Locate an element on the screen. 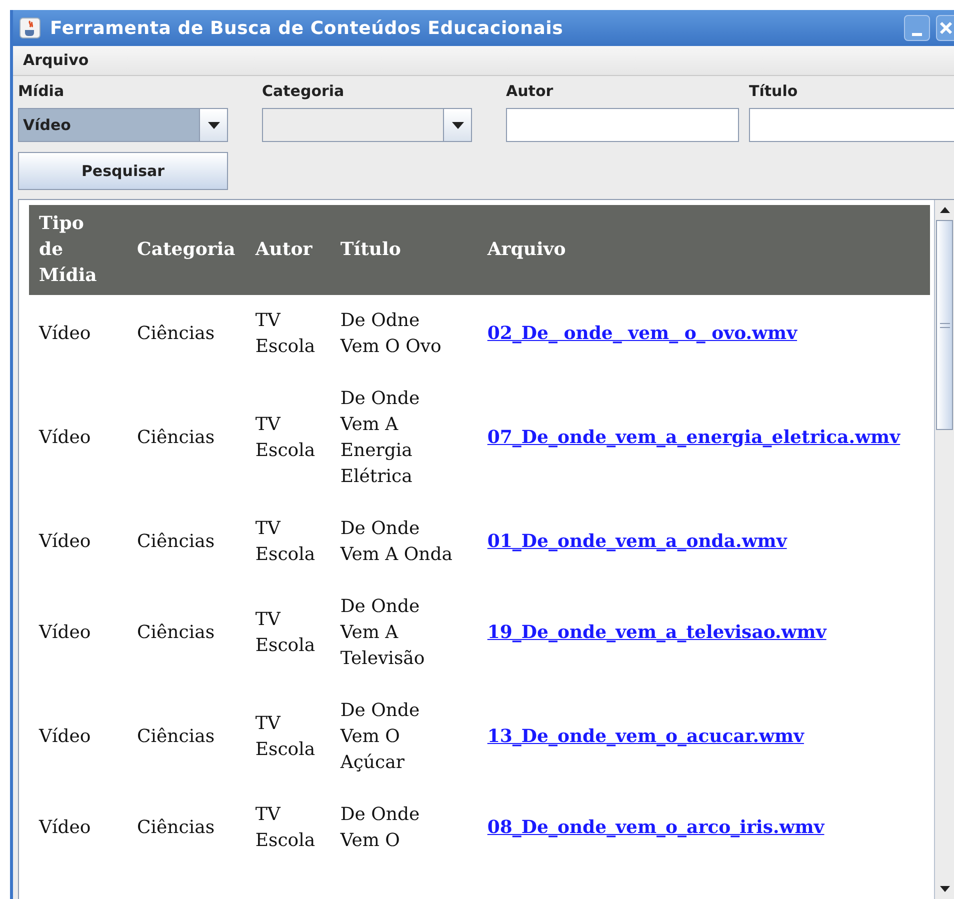  table-cell-text: De Onde Vem O Açúcar is located at coordinates (380, 737).